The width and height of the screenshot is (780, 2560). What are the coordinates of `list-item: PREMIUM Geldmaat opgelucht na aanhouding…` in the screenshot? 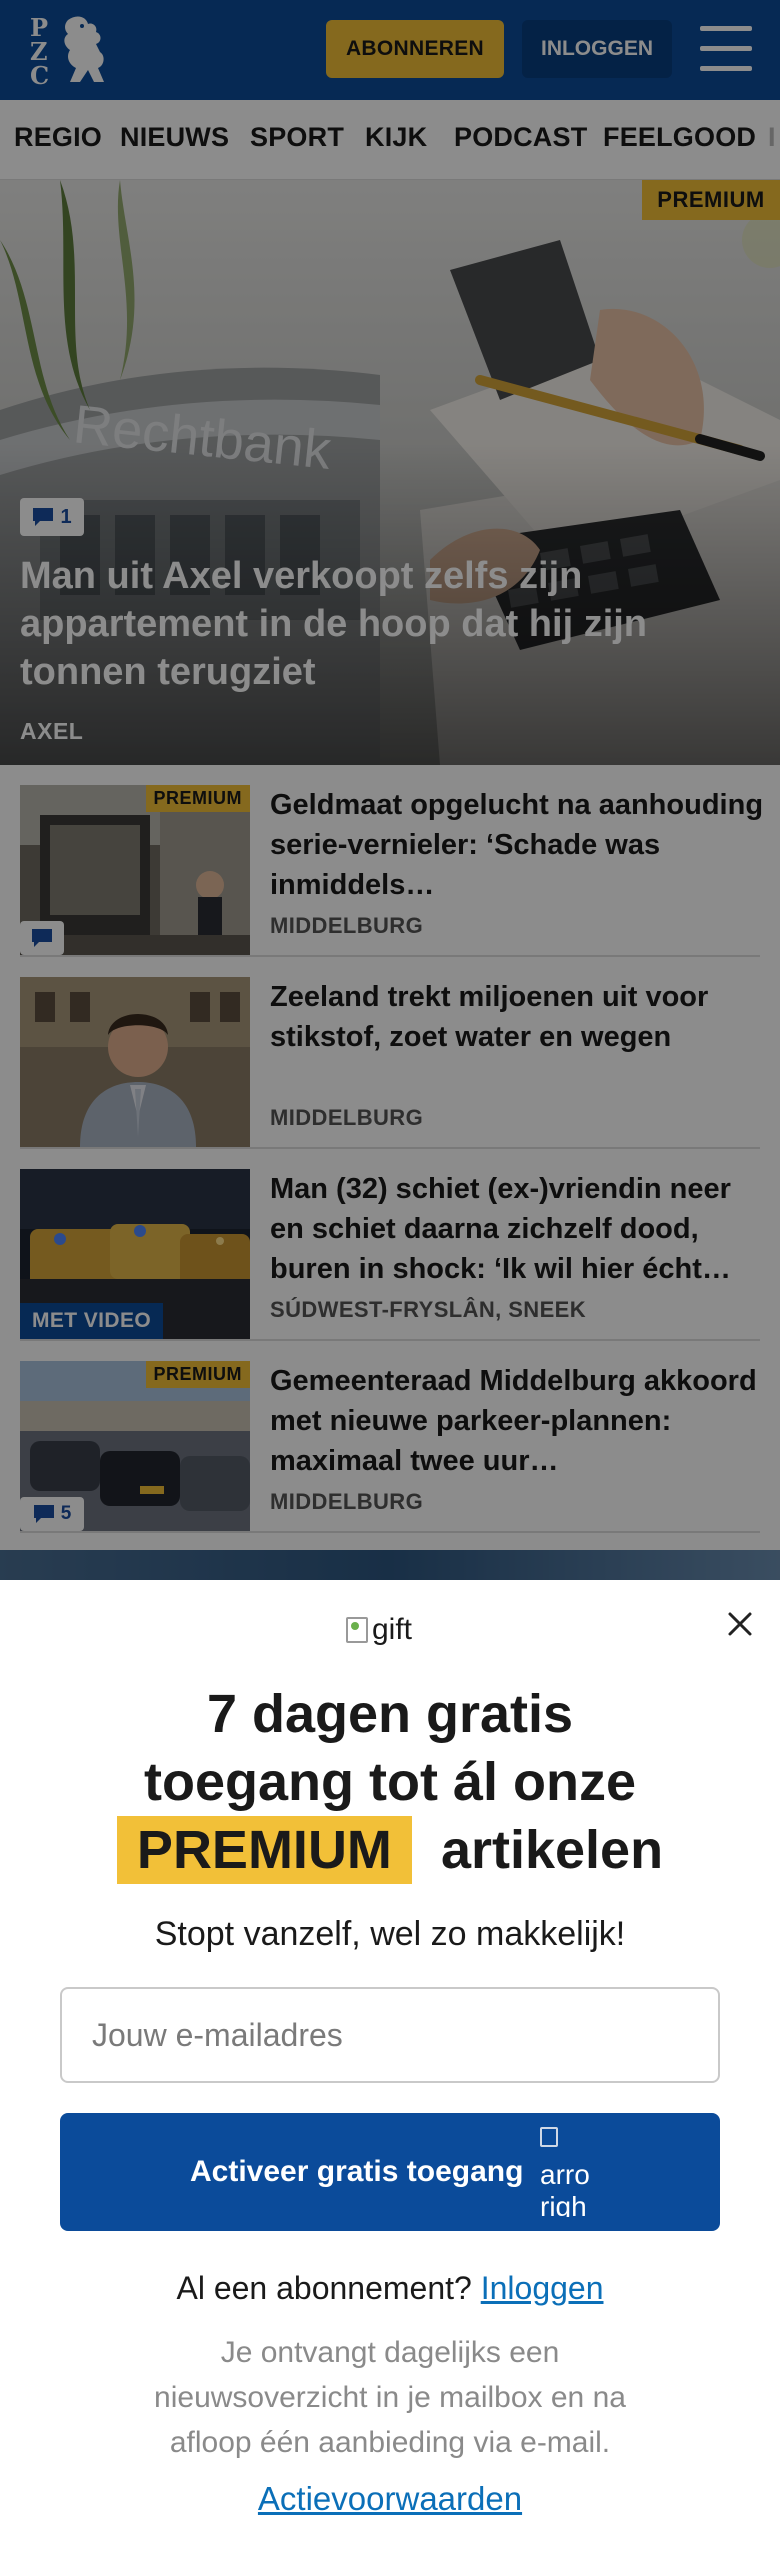 It's located at (391, 861).